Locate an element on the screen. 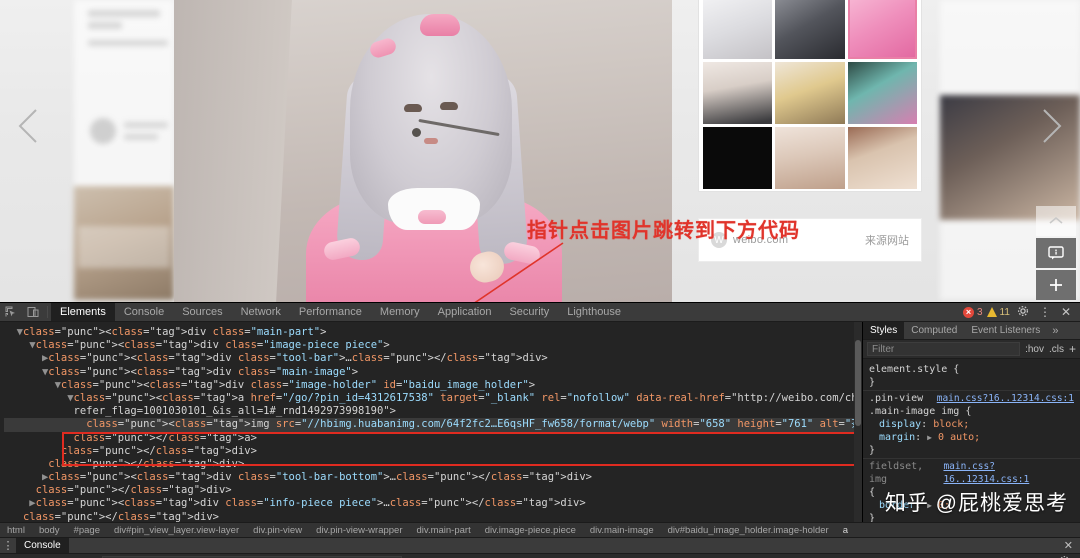  rule-selector: fieldset, img is located at coordinates (906, 473).